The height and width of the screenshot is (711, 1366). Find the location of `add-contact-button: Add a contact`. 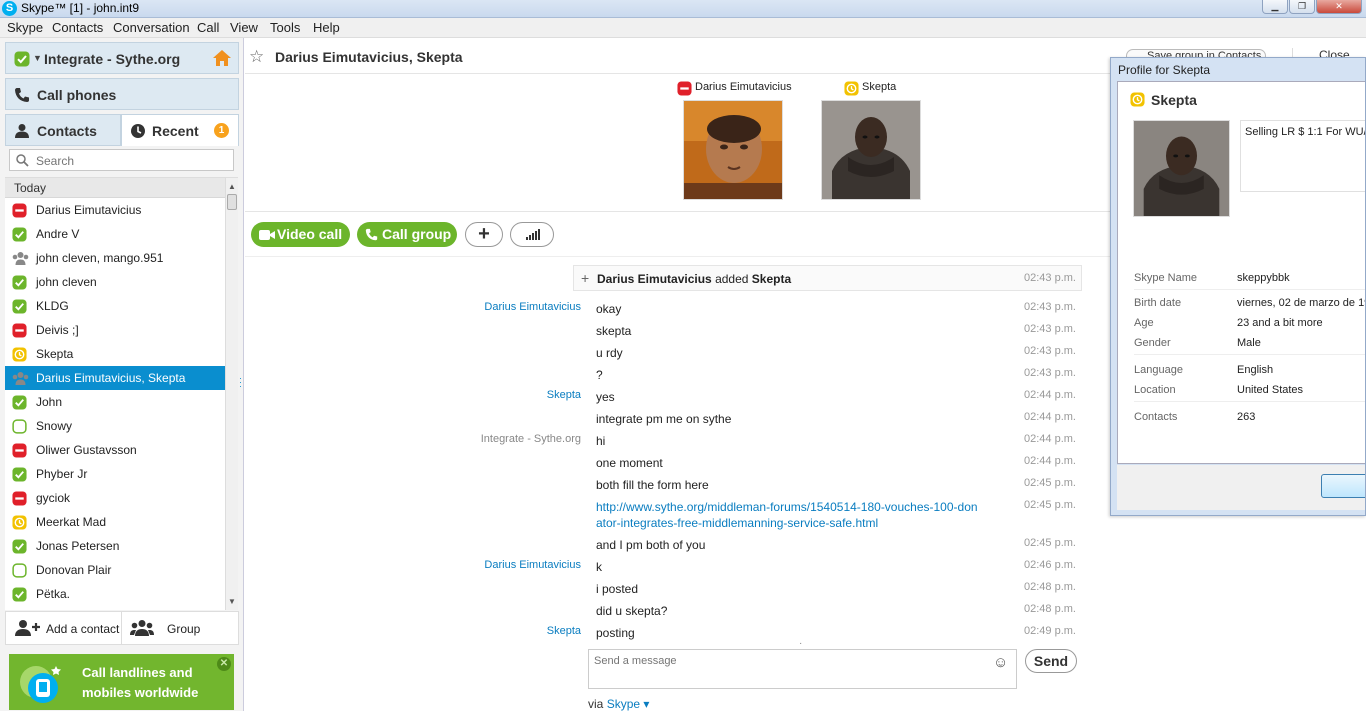

add-contact-button: Add a contact is located at coordinates (64, 628).